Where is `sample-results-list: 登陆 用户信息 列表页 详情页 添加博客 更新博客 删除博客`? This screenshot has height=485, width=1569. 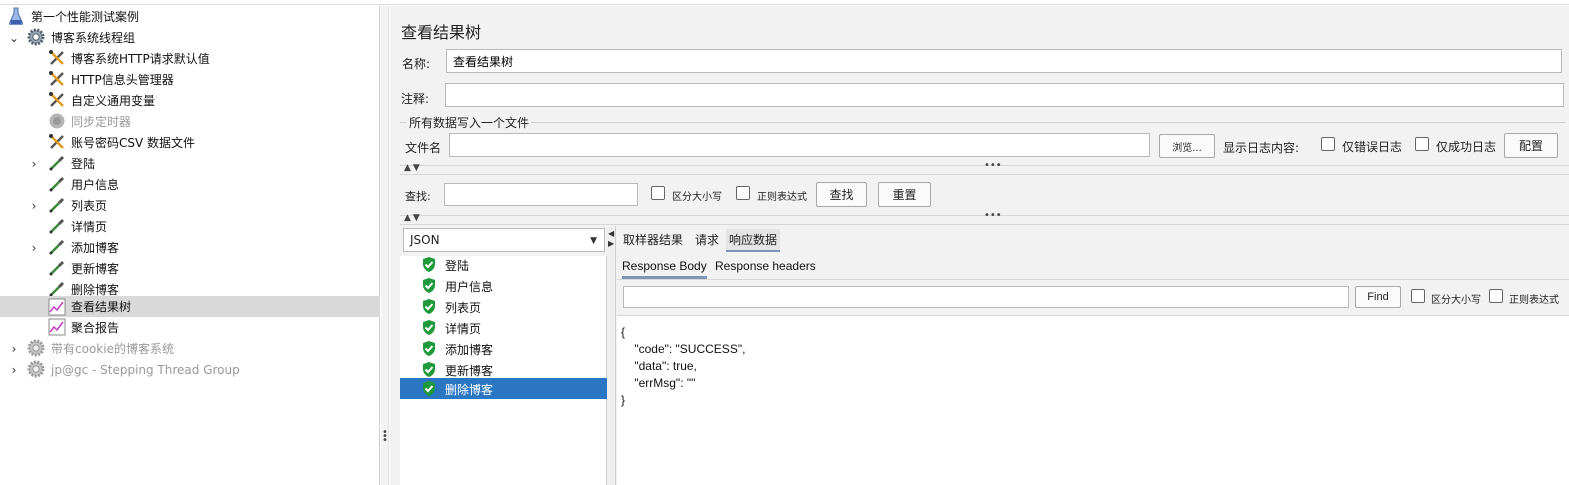 sample-results-list: 登陆 用户信息 列表页 详情页 添加博客 更新博客 删除博客 is located at coordinates (503, 370).